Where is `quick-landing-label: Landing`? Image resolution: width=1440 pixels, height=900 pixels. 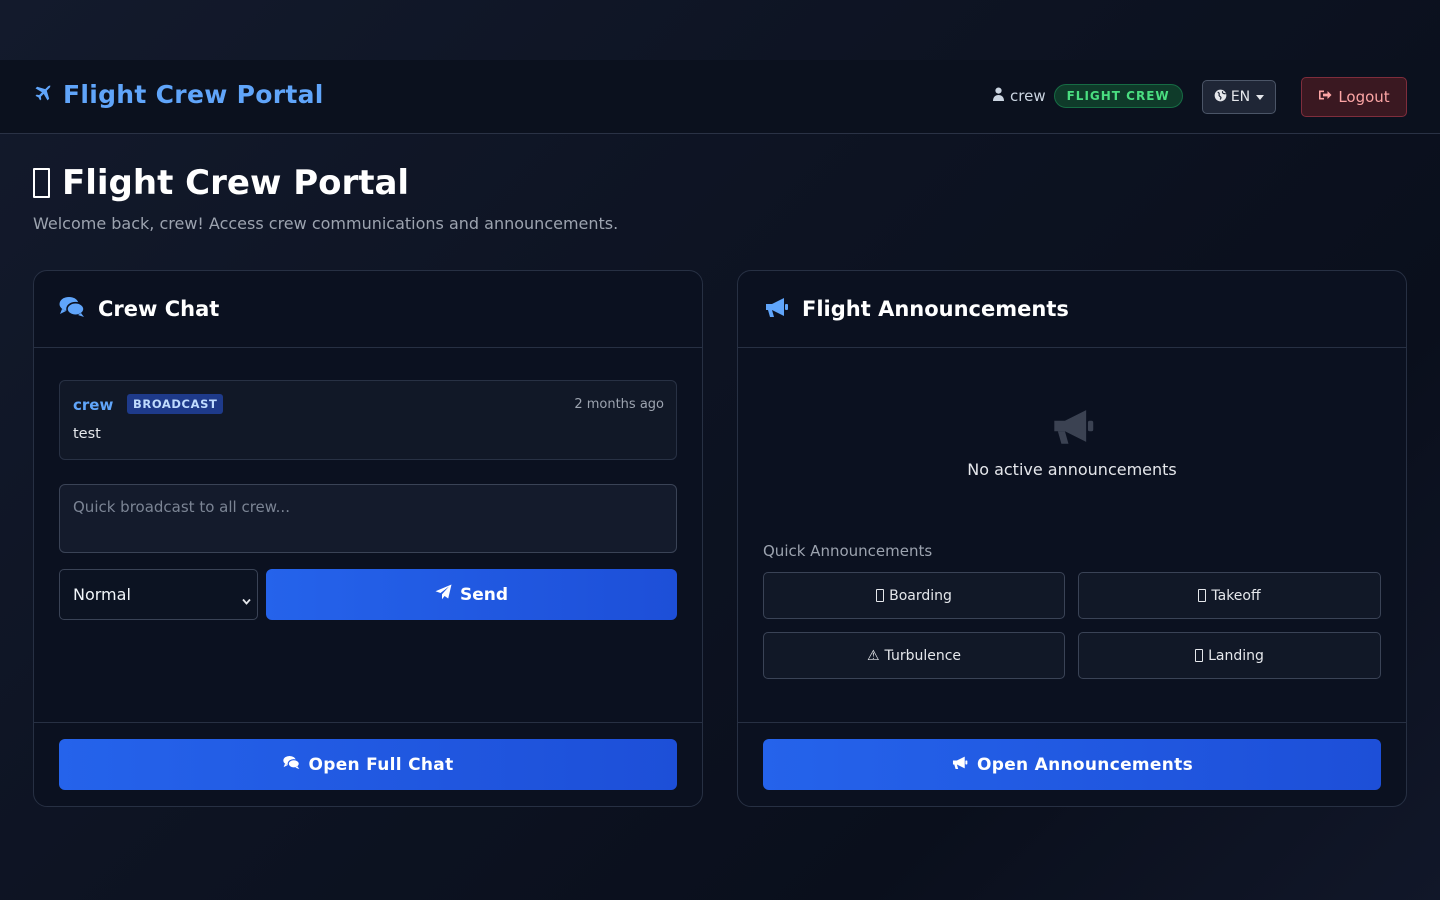 quick-landing-label: Landing is located at coordinates (1236, 655).